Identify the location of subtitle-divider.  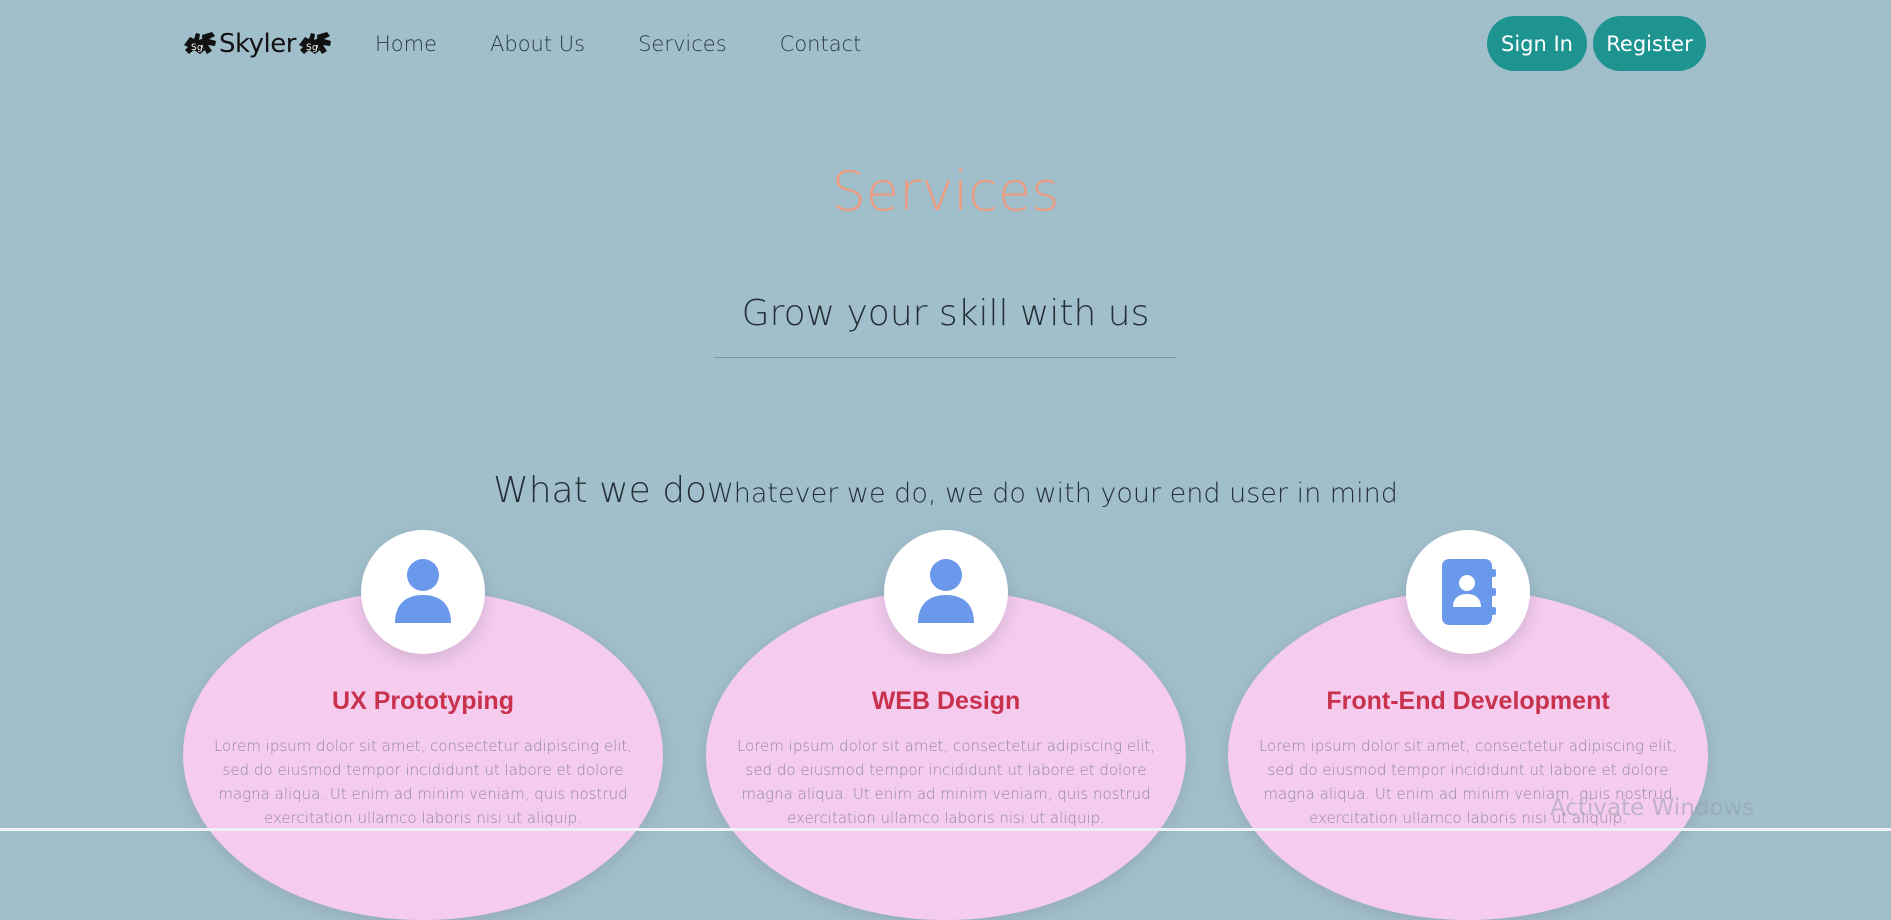
(945, 357).